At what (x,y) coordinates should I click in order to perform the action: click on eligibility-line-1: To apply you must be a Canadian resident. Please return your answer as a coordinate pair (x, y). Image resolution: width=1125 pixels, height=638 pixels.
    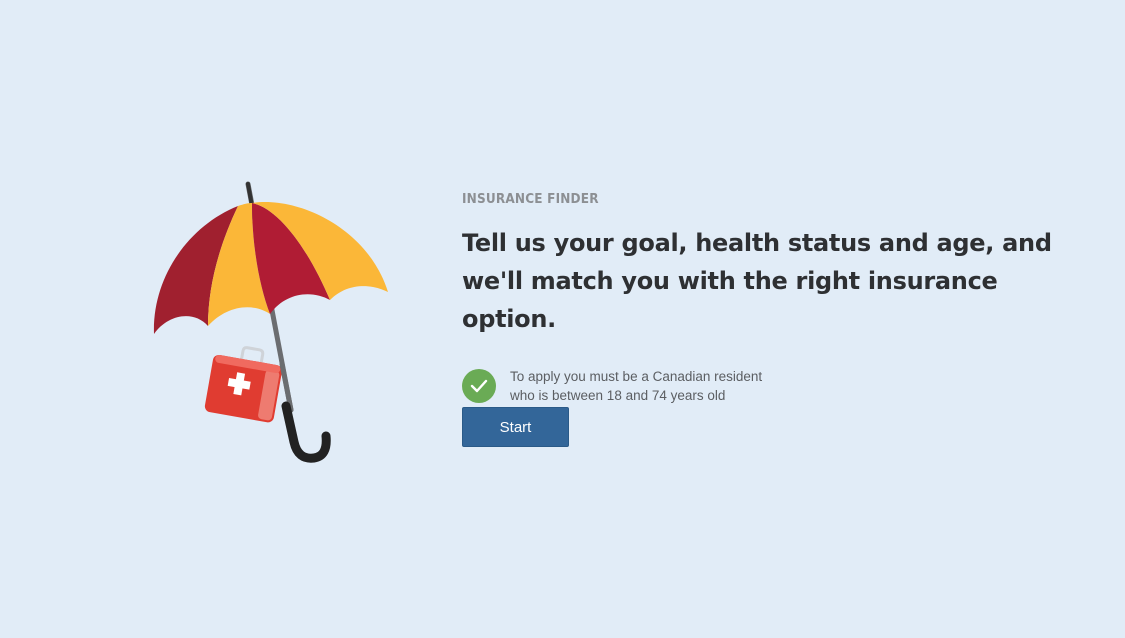
    Looking at the image, I should click on (636, 376).